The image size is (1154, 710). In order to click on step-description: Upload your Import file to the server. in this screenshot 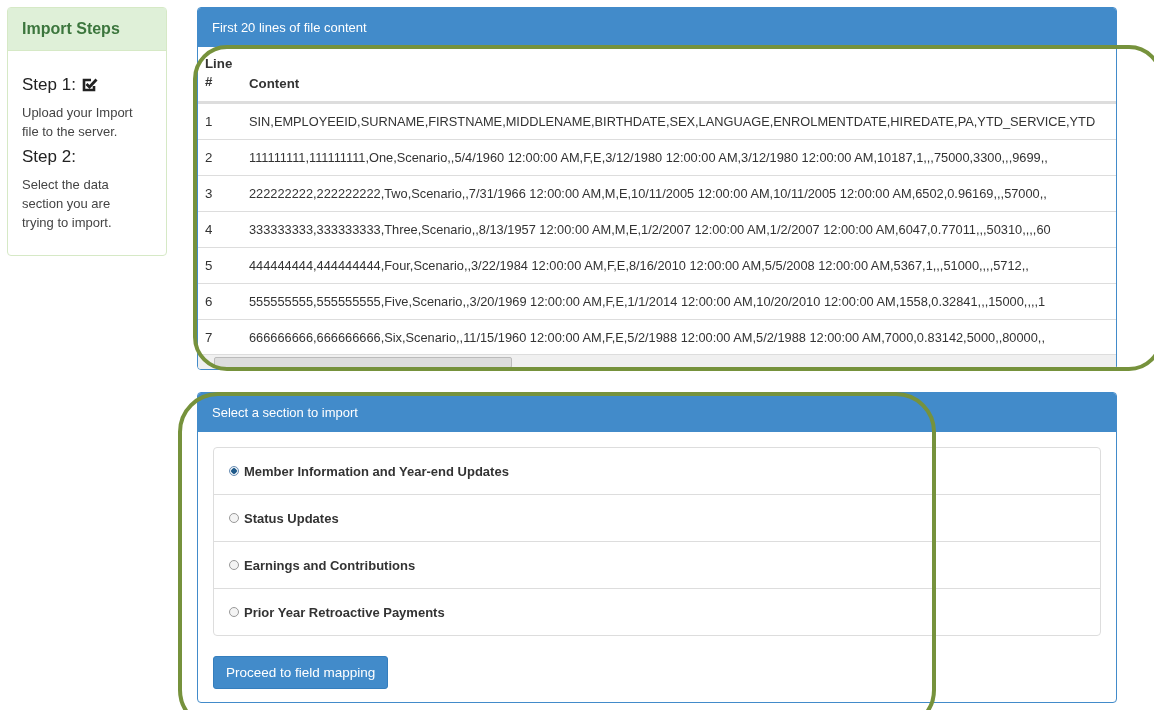, I will do `click(78, 122)`.